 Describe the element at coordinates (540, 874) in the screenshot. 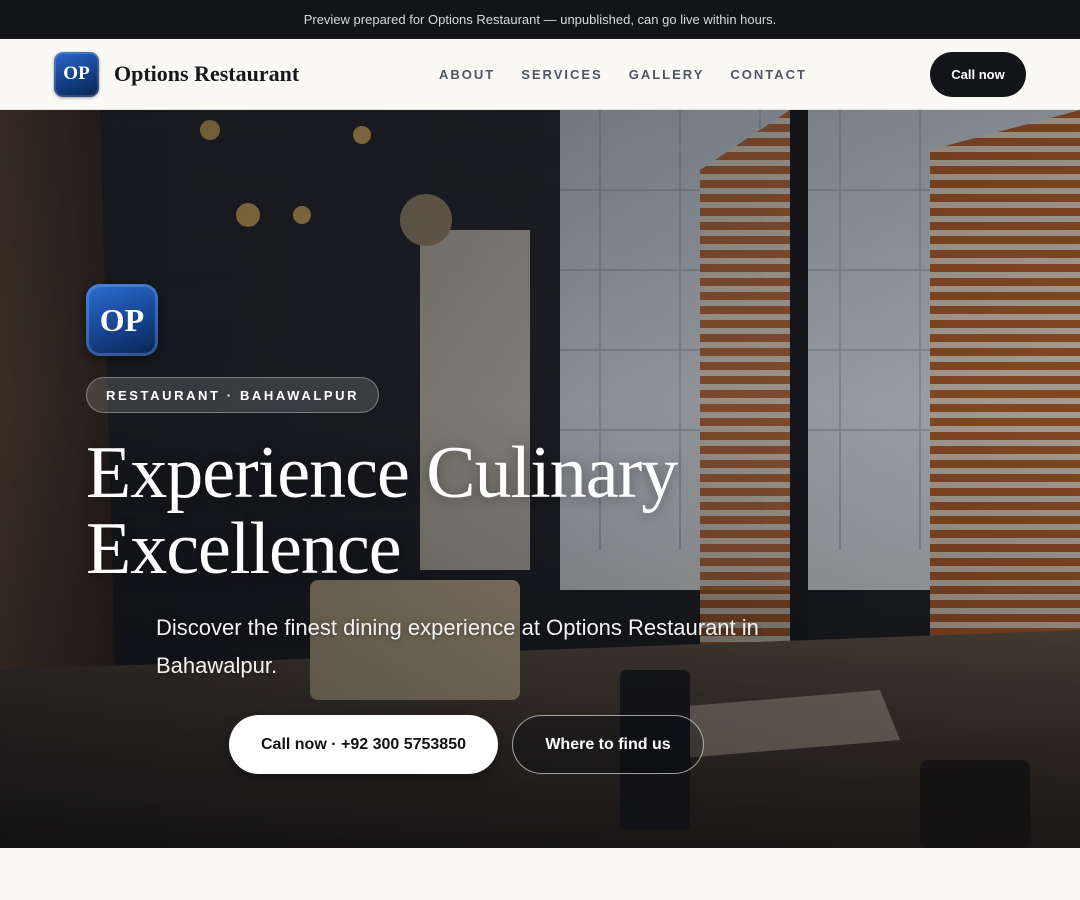

I see `next-section` at that location.